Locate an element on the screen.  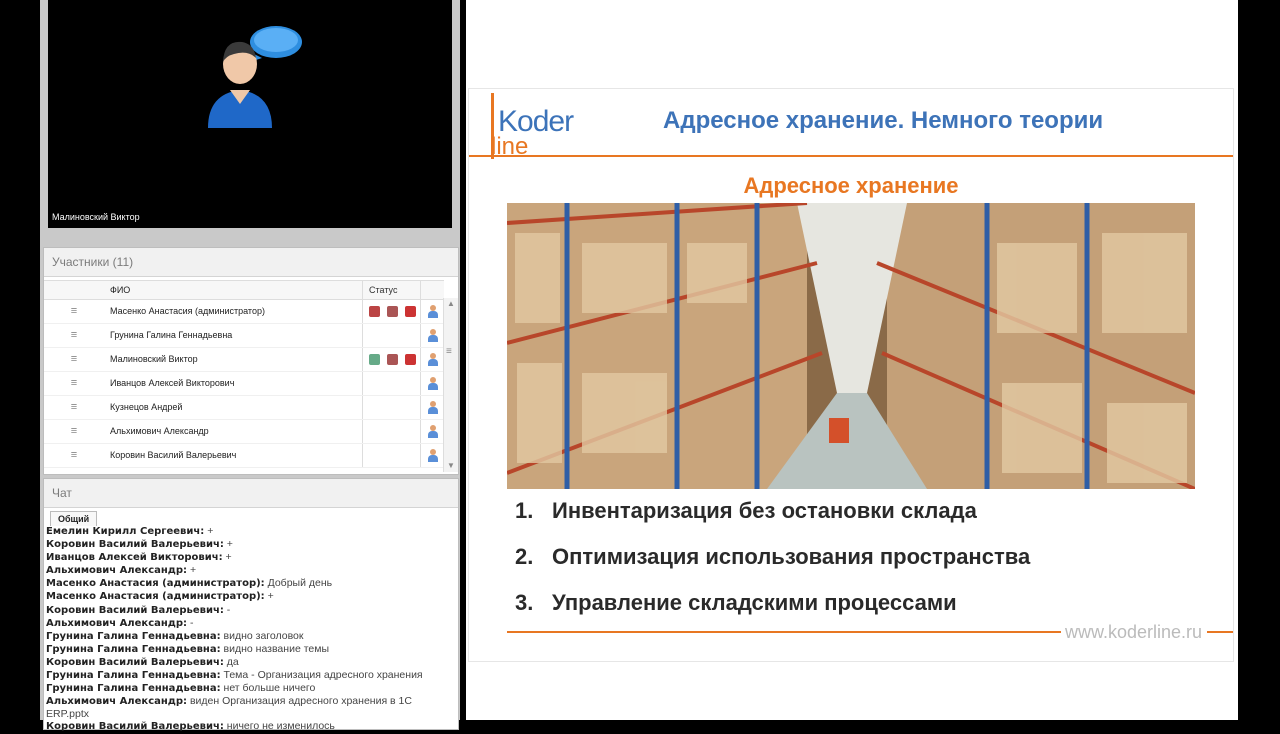
chat-text: Тема - Организация адресного хранения is located at coordinates (323, 675).